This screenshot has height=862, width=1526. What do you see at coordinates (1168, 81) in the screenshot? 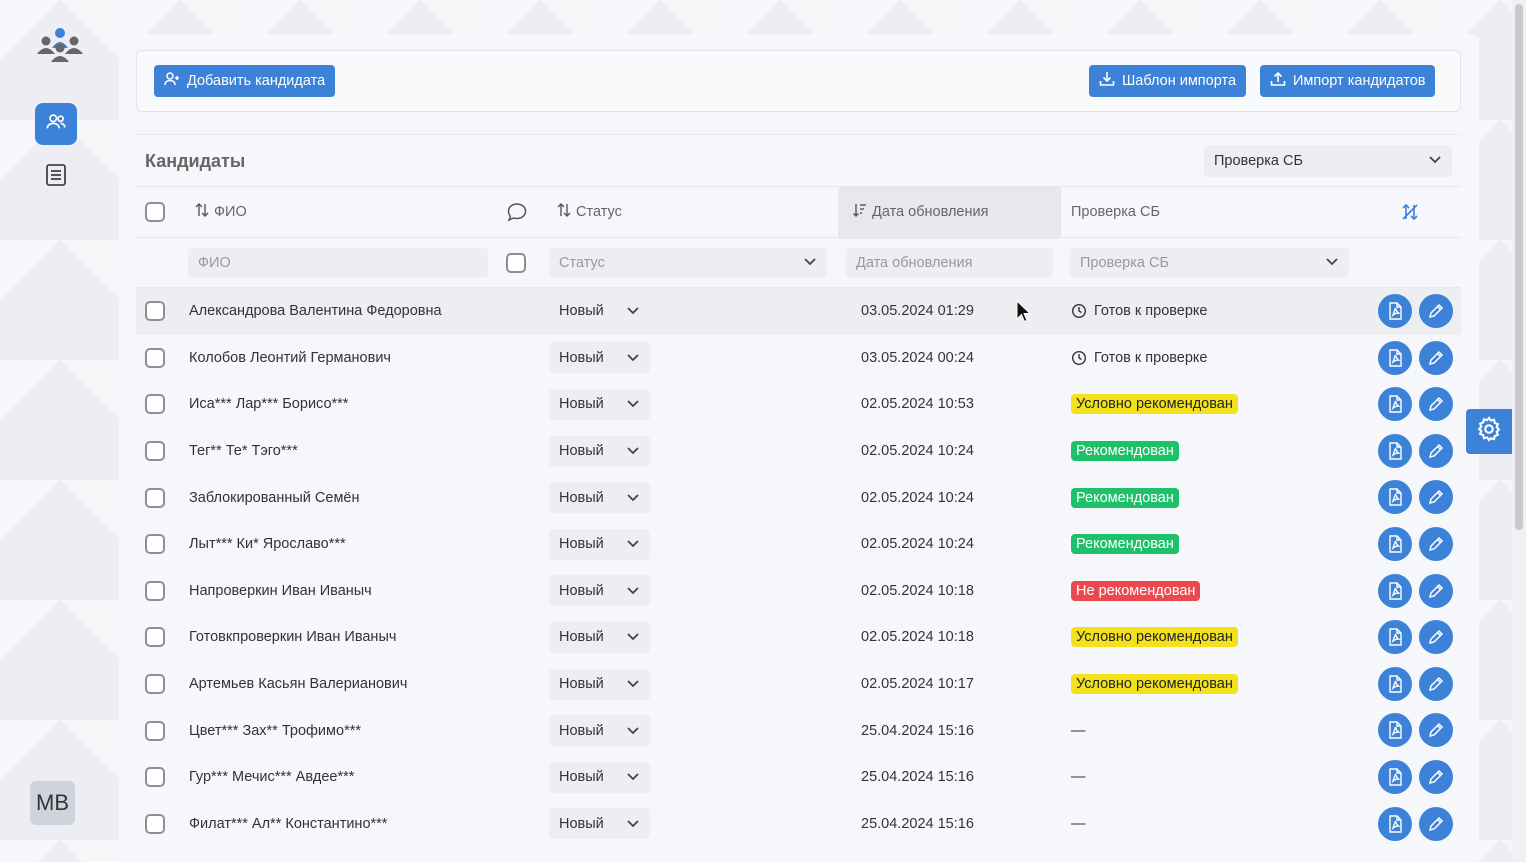
I see `import-template-button: Шаблон импорта` at bounding box center [1168, 81].